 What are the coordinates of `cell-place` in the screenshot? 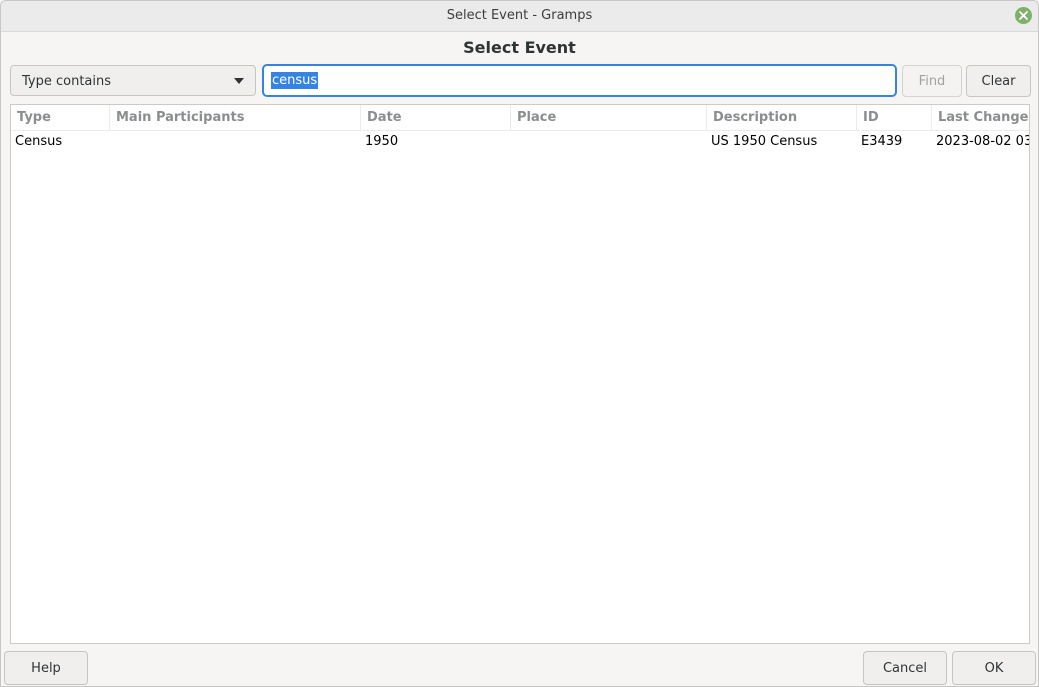 It's located at (611, 142).